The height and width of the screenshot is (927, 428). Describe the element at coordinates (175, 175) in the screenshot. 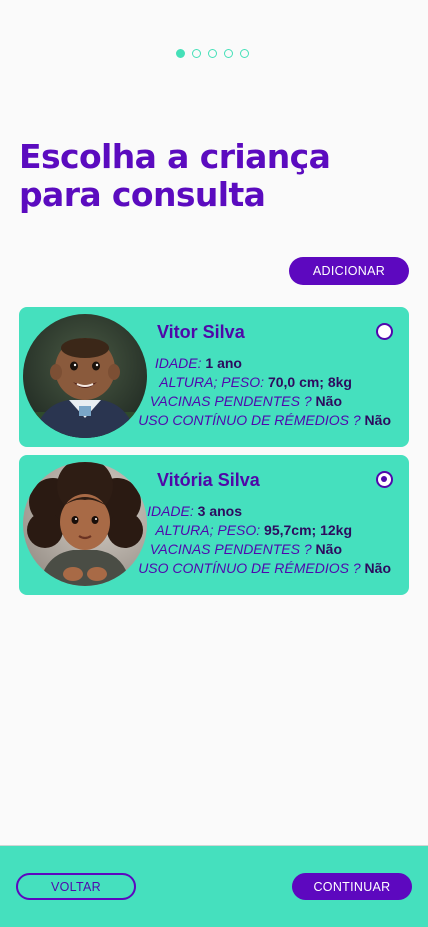

I see `page-title: Escolha a criança para consulta` at that location.